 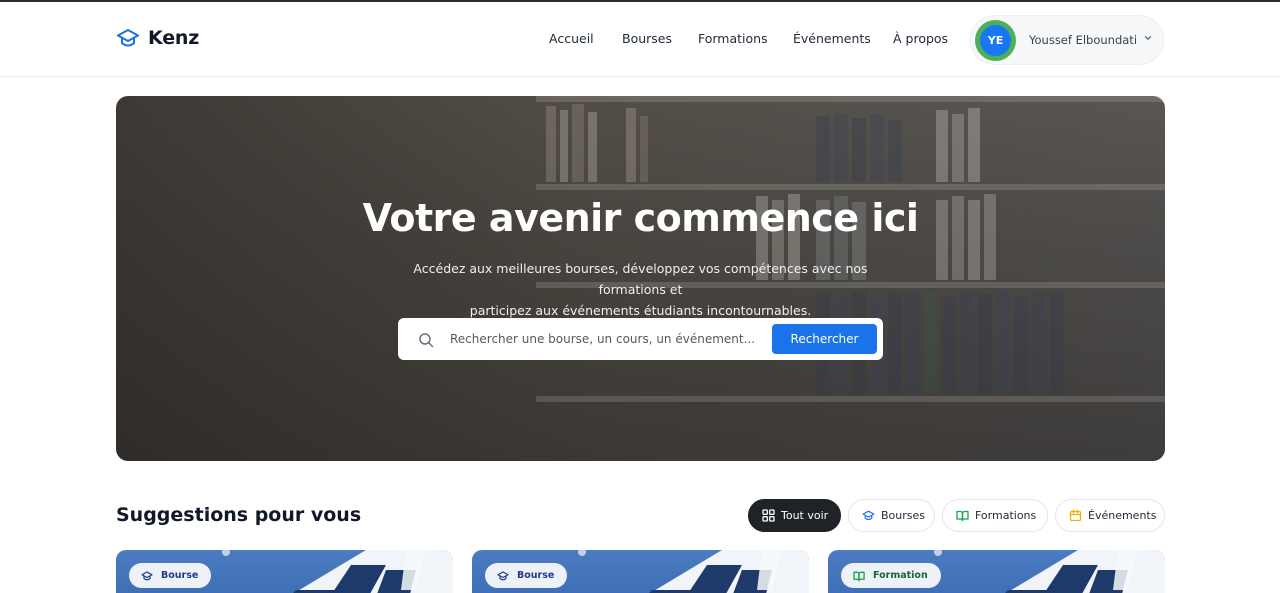 I want to click on filter-chip-bourses: Bourses, so click(x=891, y=515).